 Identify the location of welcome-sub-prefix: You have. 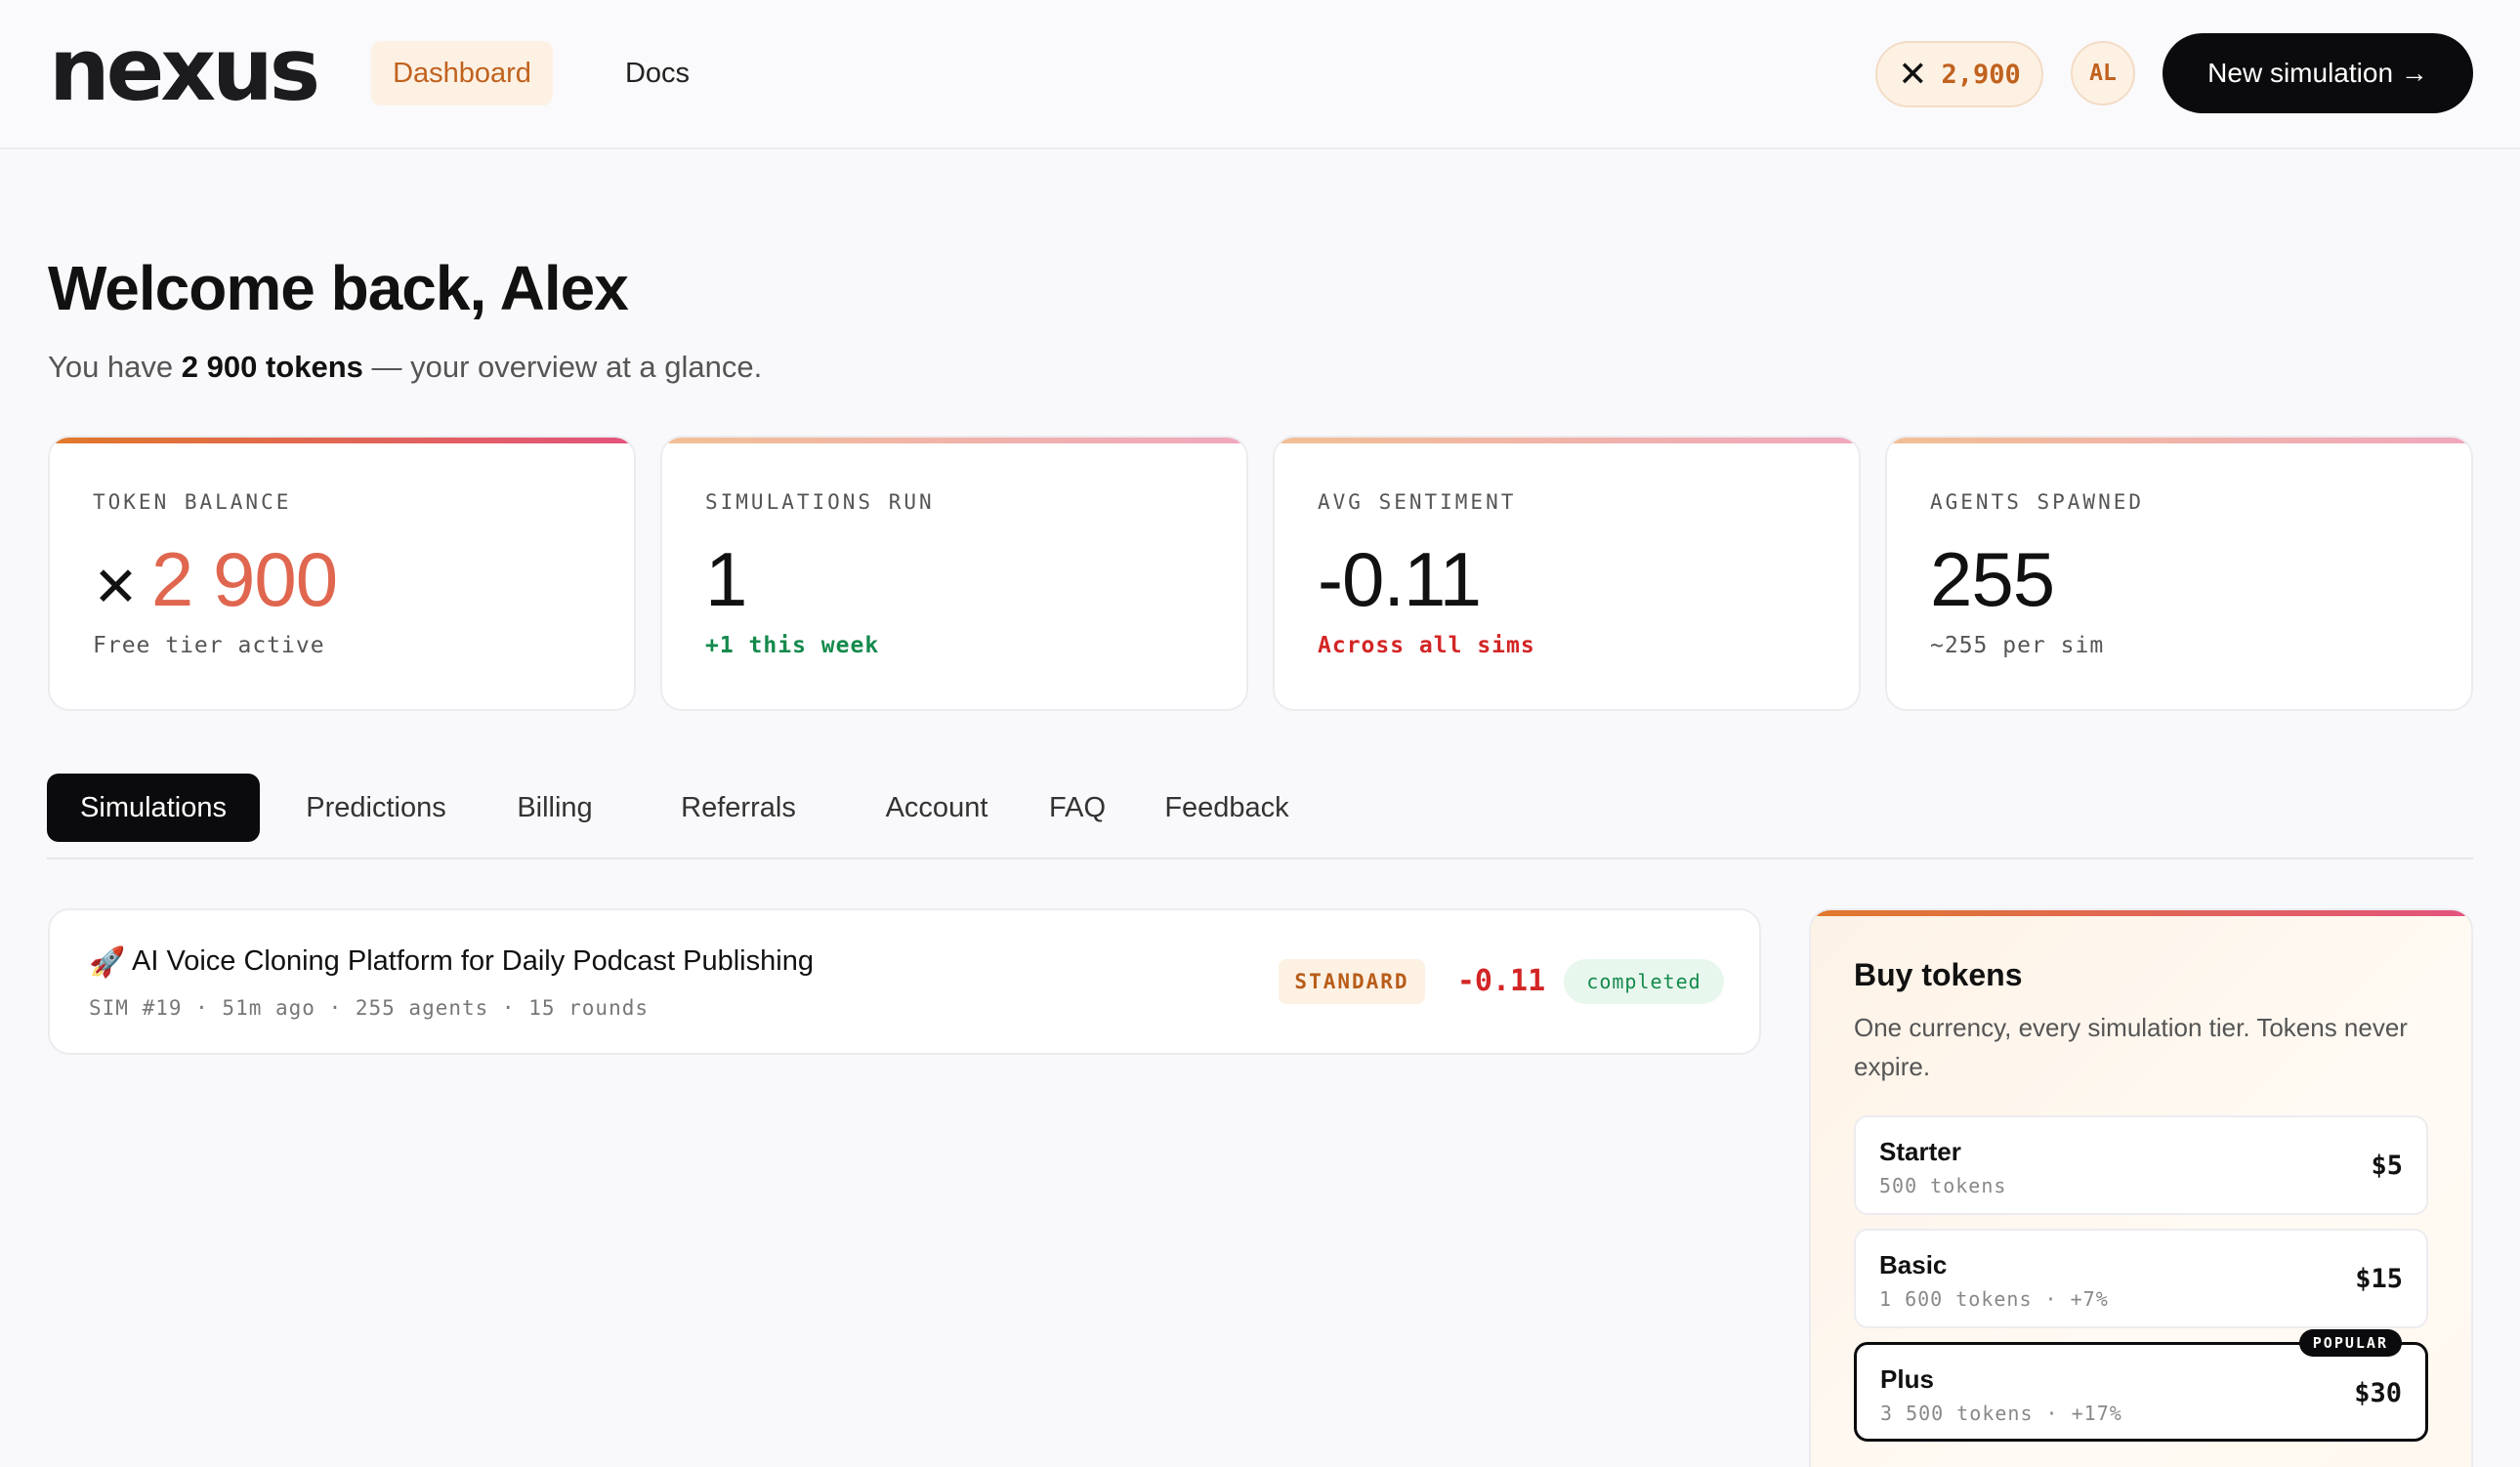
(115, 367).